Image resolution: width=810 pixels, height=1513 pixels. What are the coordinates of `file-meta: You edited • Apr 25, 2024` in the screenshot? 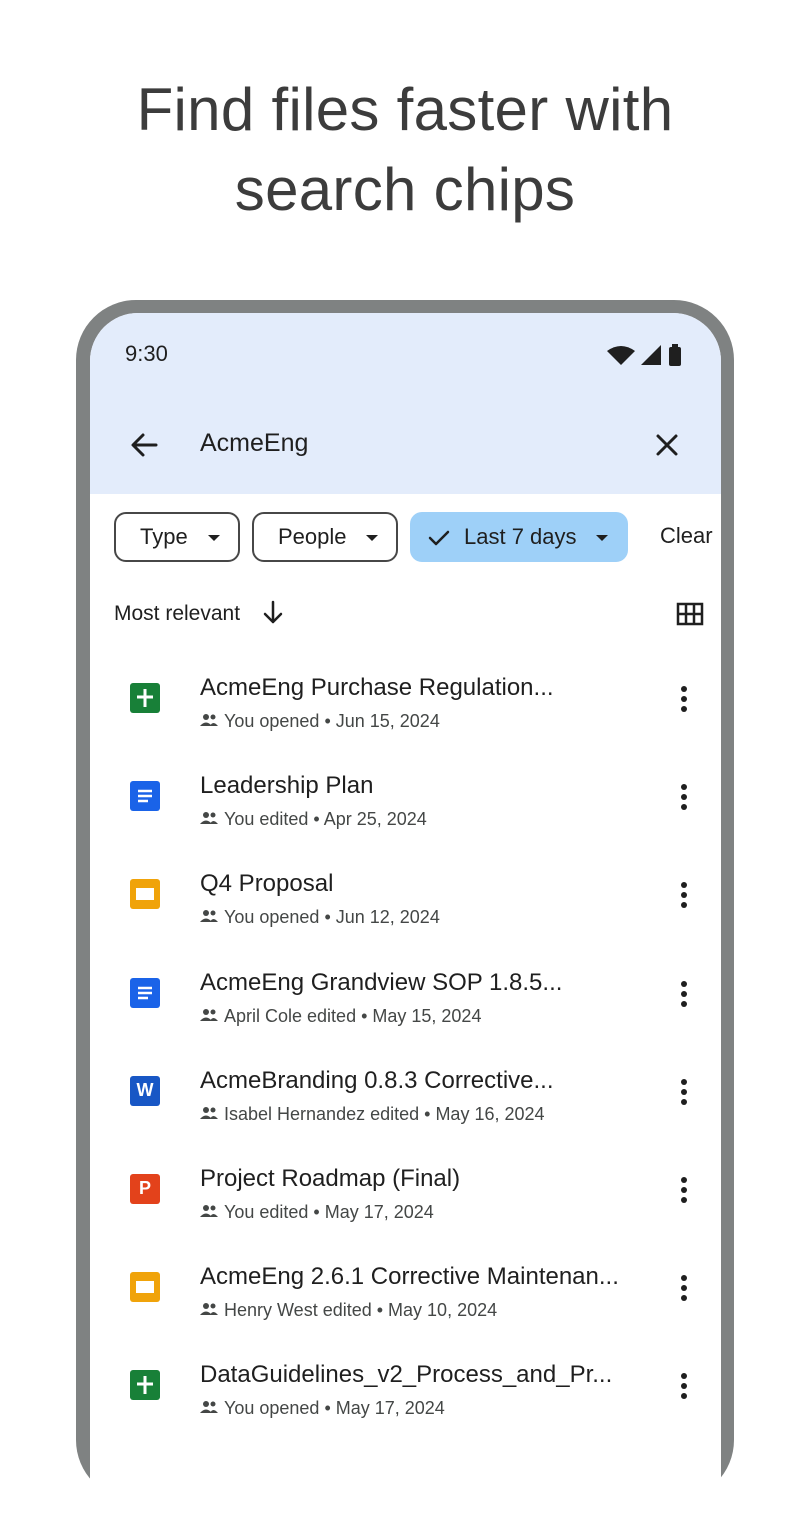 It's located at (313, 819).